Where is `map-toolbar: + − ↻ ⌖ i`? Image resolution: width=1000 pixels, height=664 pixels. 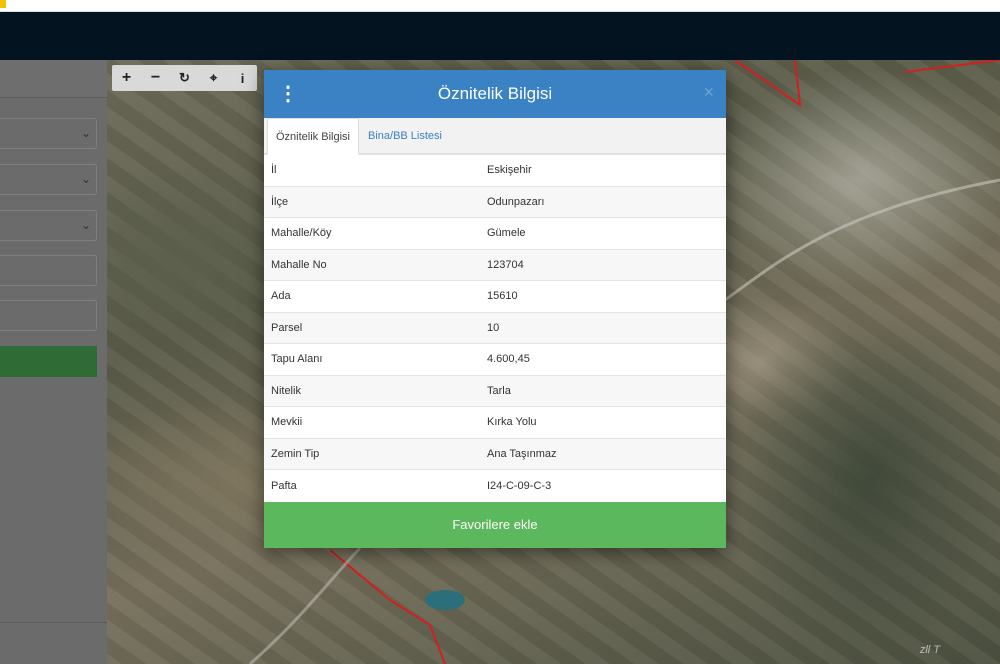 map-toolbar: + − ↻ ⌖ i is located at coordinates (184, 78).